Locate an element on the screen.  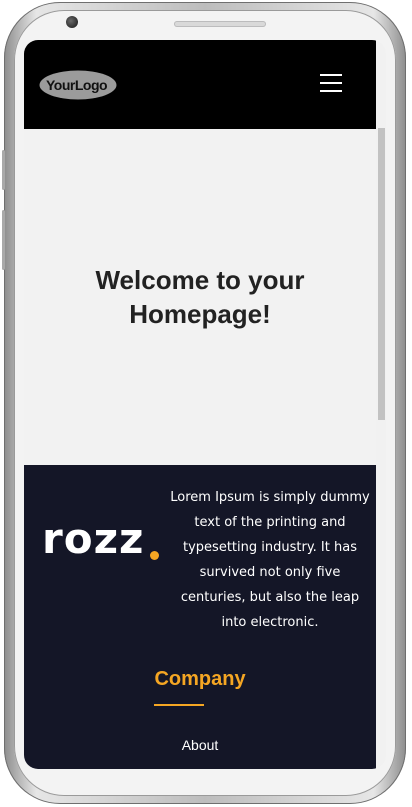
speaker-grille is located at coordinates (220, 24).